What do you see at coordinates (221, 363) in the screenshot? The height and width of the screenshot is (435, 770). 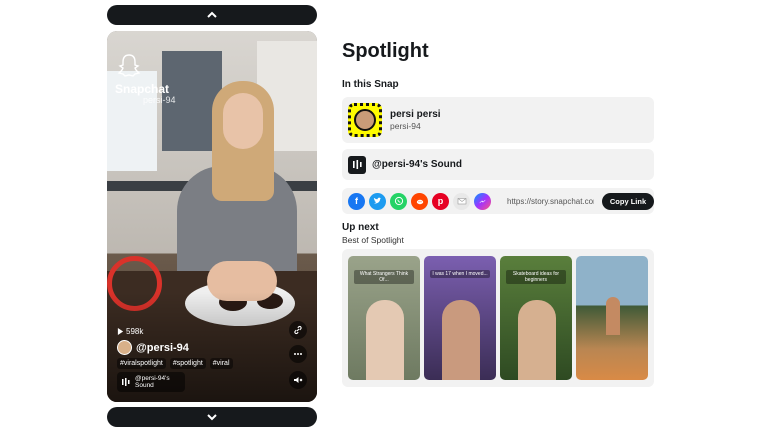 I see `hashtag: #viral` at bounding box center [221, 363].